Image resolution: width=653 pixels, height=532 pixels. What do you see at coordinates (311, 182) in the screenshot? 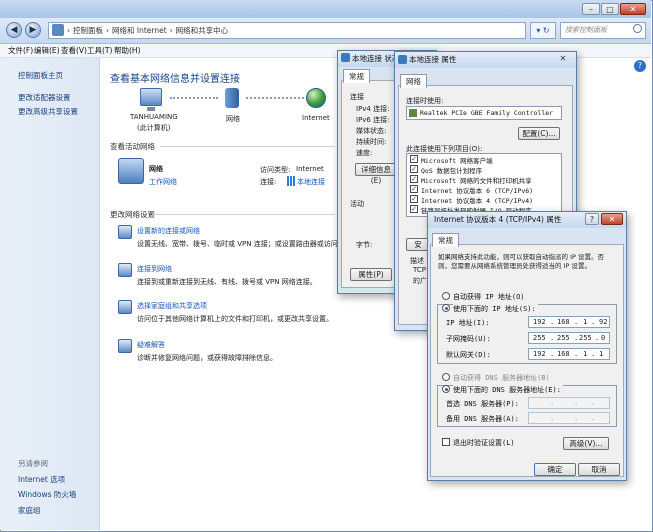
I see `local-connection-link: 本地连接` at bounding box center [311, 182].